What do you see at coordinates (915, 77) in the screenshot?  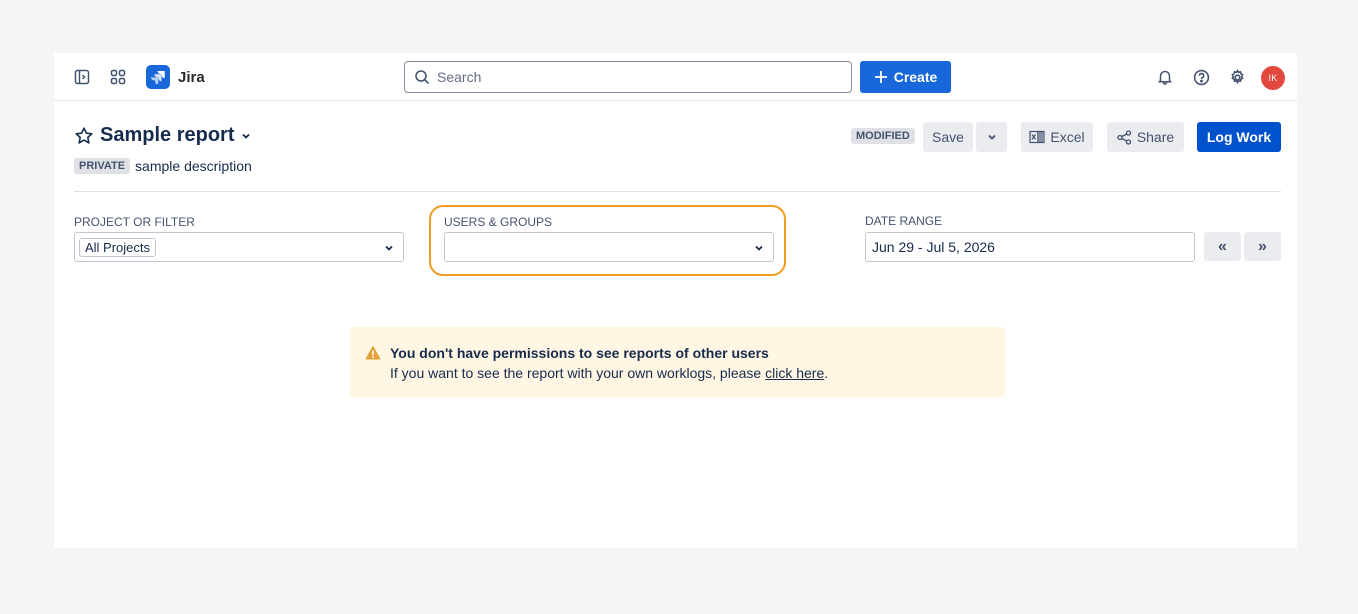 I see `create-label: Create` at bounding box center [915, 77].